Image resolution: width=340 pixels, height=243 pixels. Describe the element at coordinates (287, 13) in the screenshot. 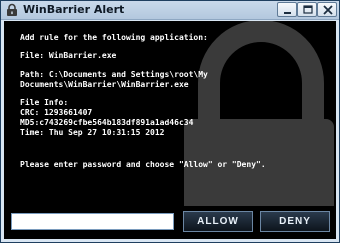

I see `minimize-icon` at that location.